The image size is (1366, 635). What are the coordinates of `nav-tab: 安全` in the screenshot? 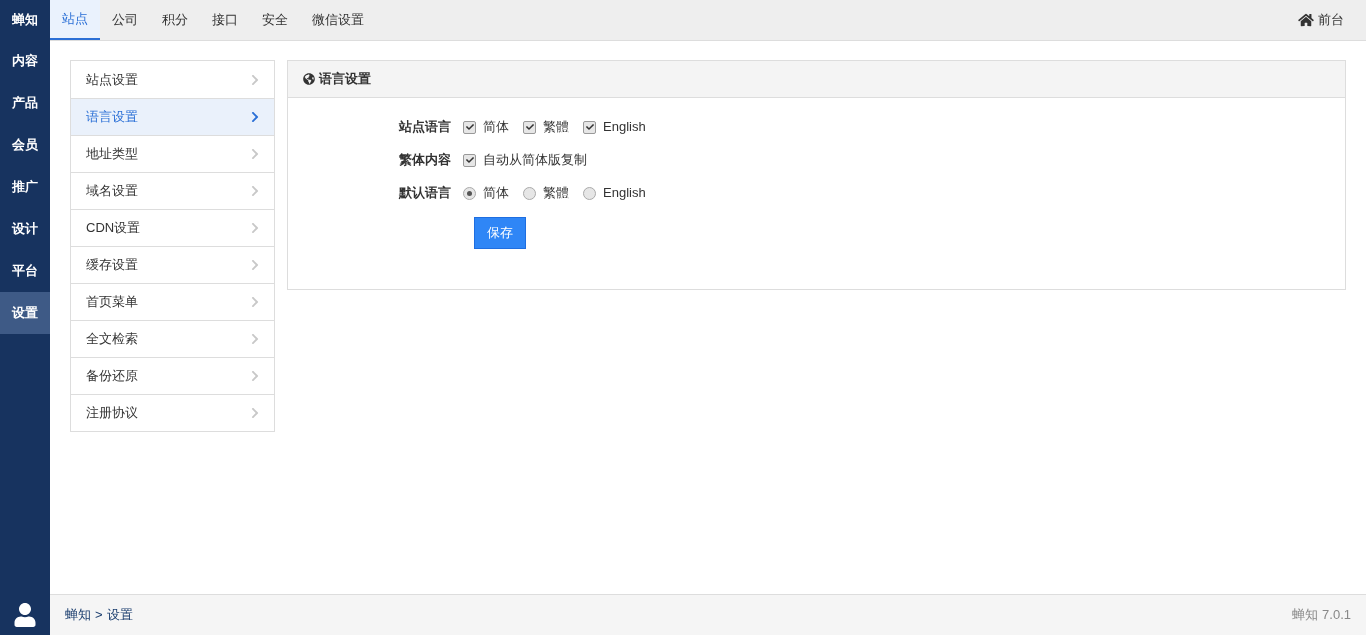 It's located at (275, 20).